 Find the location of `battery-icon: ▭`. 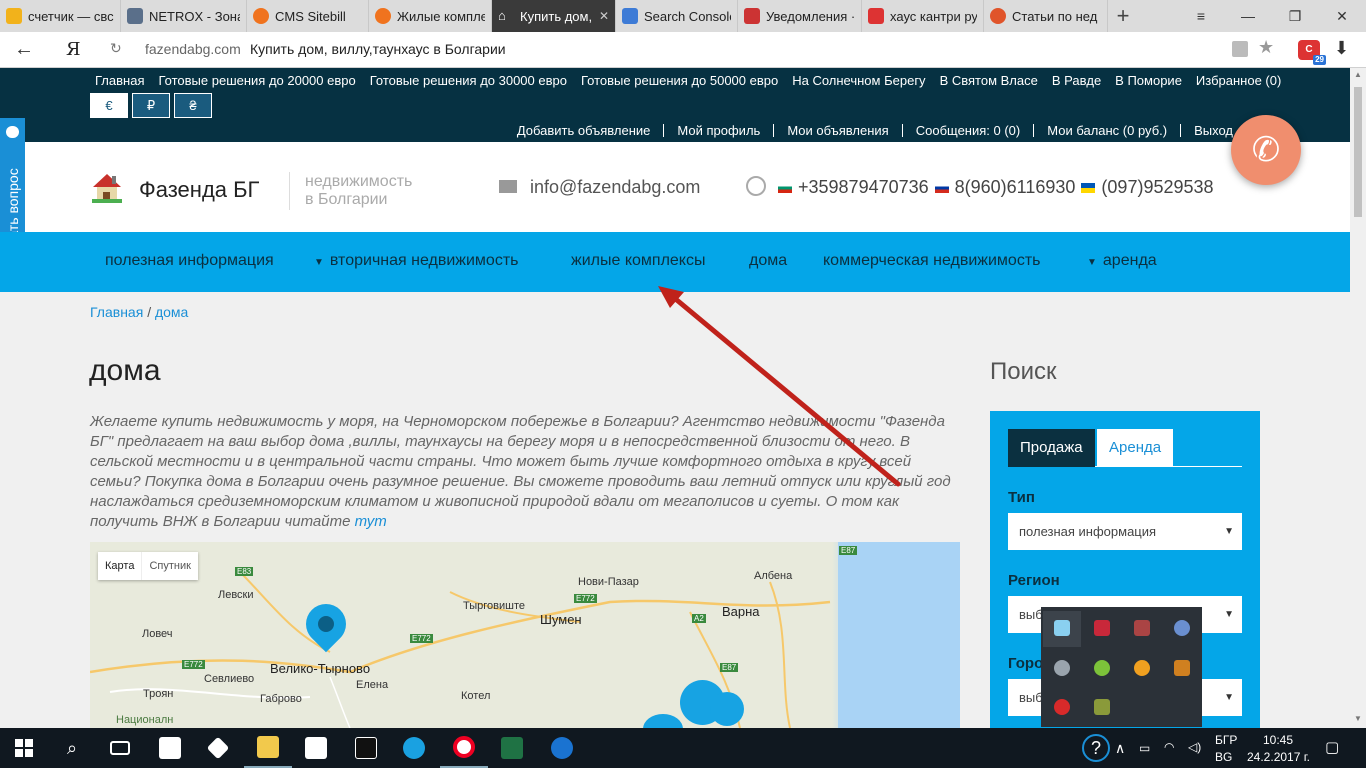

battery-icon: ▭ is located at coordinates (1144, 748).